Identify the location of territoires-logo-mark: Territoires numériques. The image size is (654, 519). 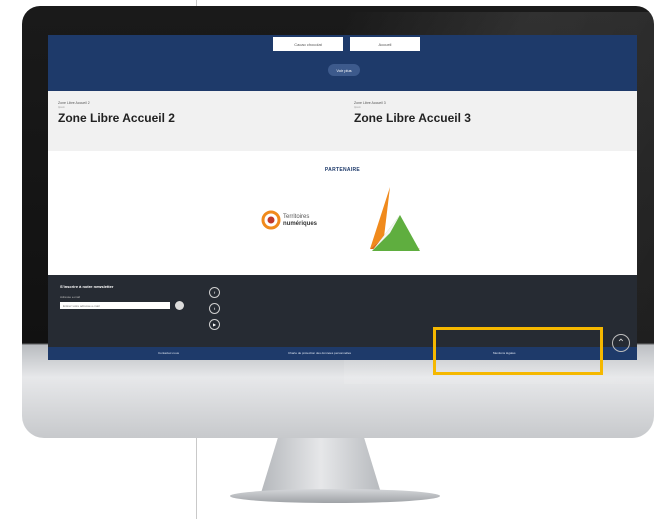
(289, 220).